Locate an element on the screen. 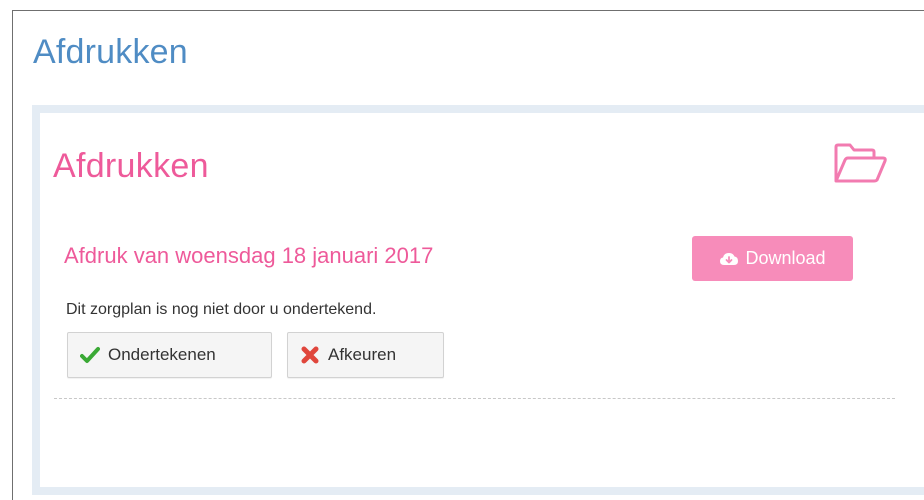 The image size is (924, 500). reject-button: Afkeuren is located at coordinates (365, 355).